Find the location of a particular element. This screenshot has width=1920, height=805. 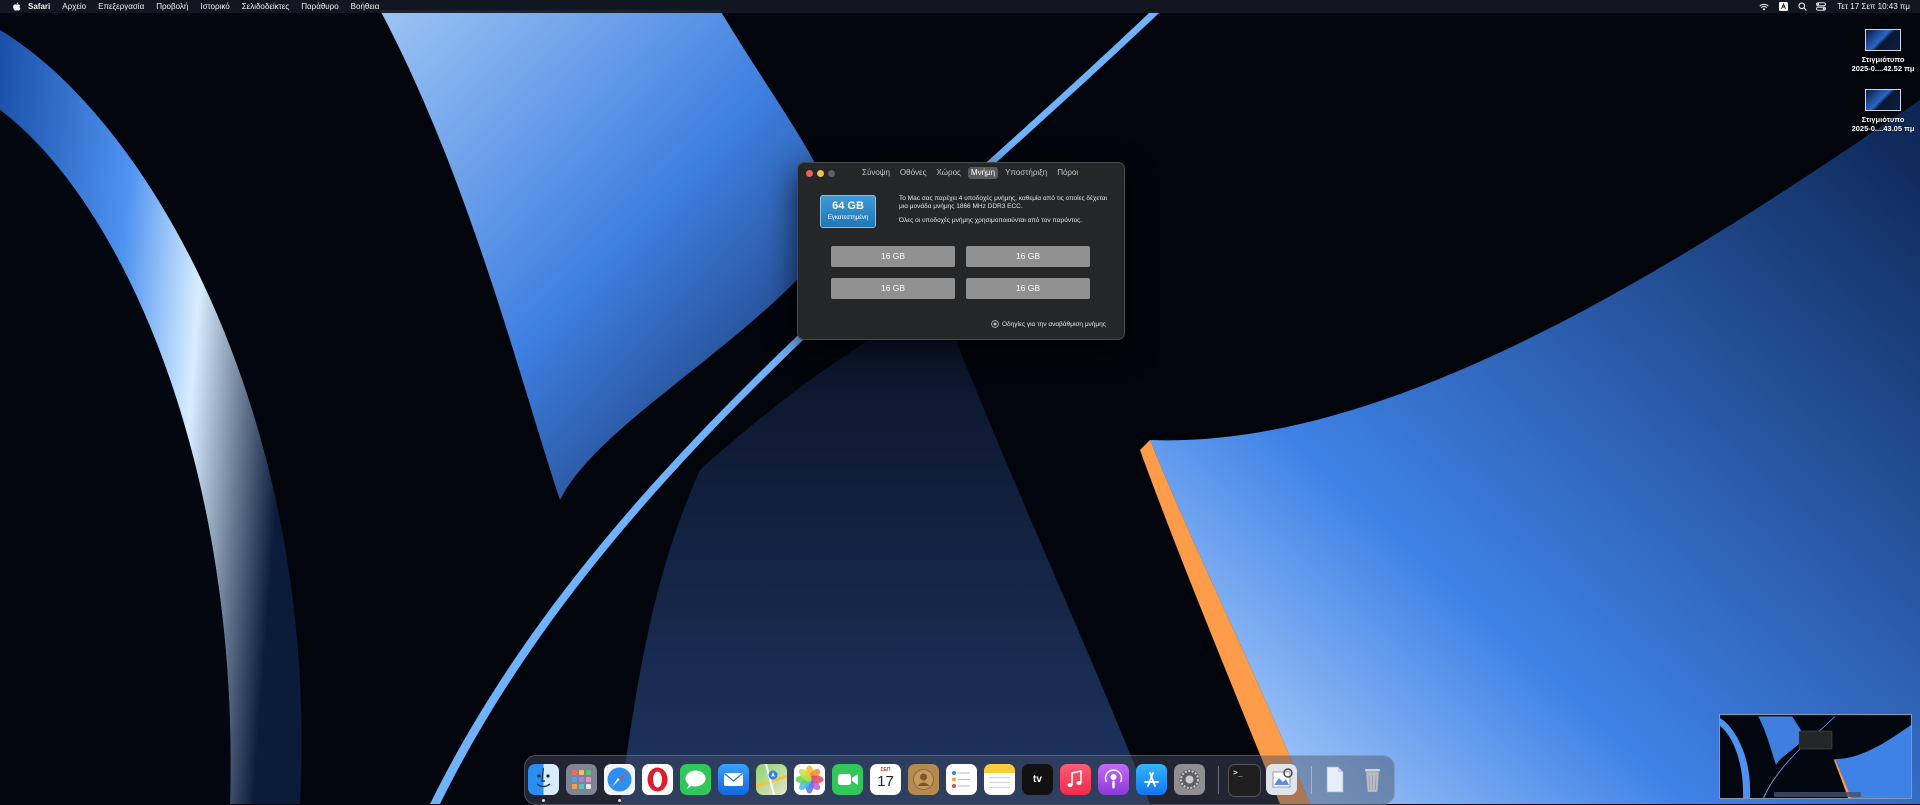

terminal-icon: >_ is located at coordinates (1244, 780).